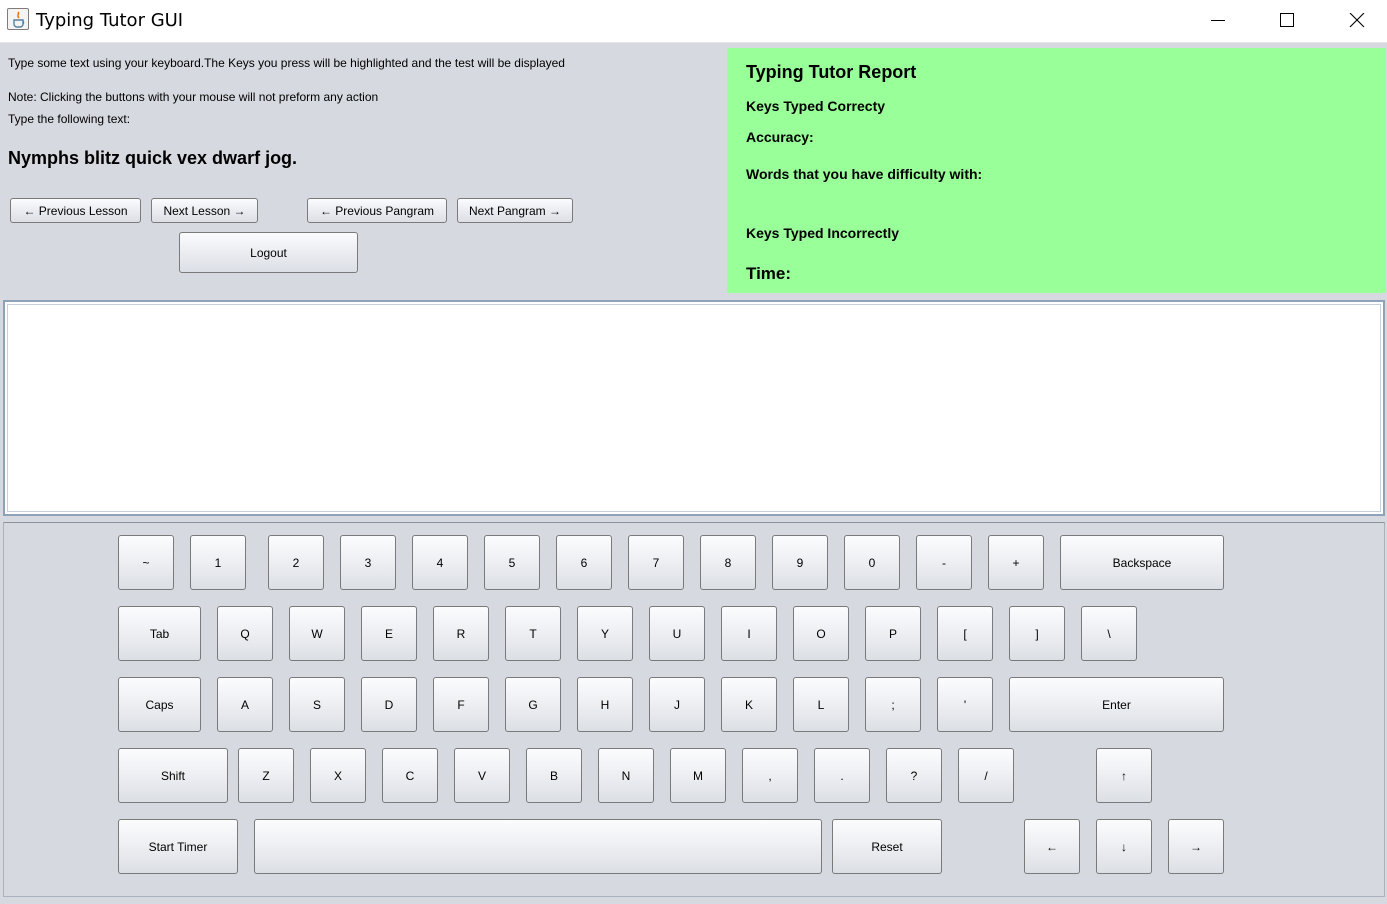  I want to click on key-0: 0, so click(872, 562).